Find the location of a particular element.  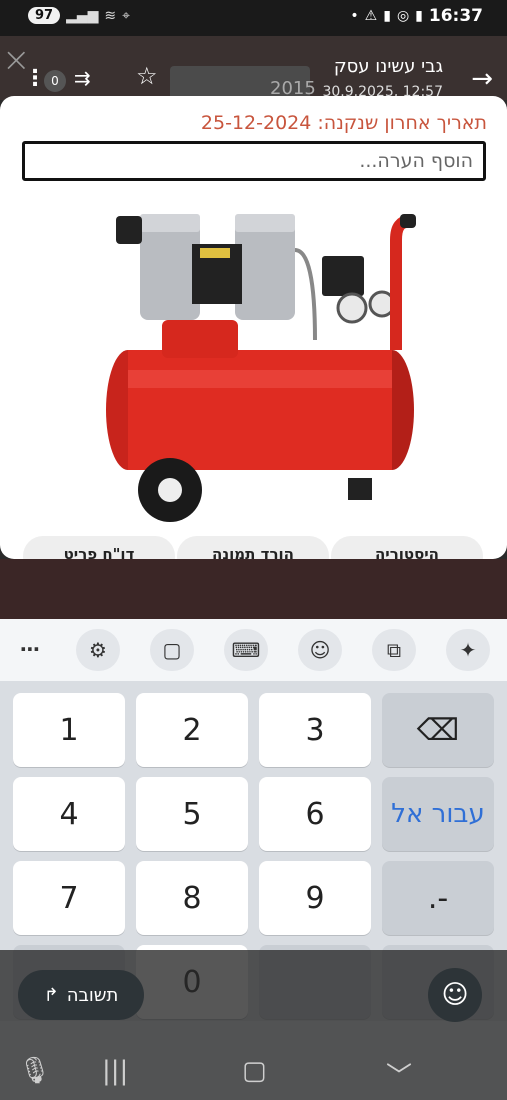

signal-icon: ▂▄▆ is located at coordinates (82, 15).